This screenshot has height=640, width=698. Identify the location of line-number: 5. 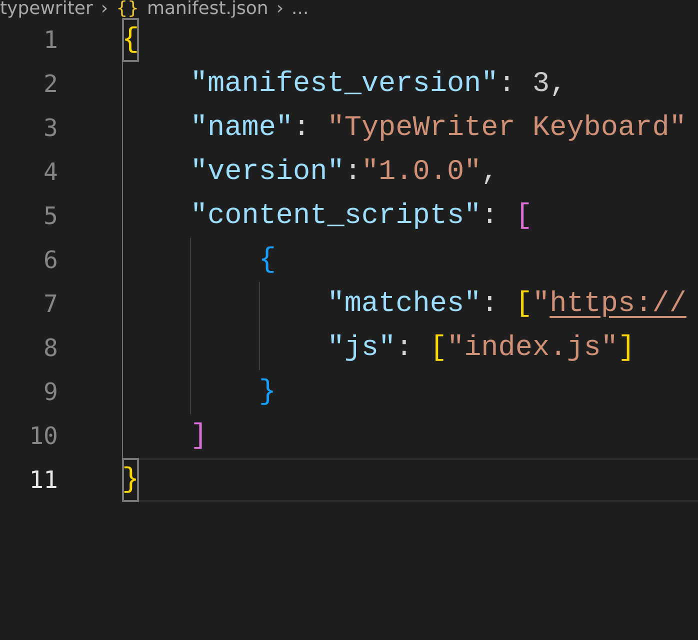
(50, 216).